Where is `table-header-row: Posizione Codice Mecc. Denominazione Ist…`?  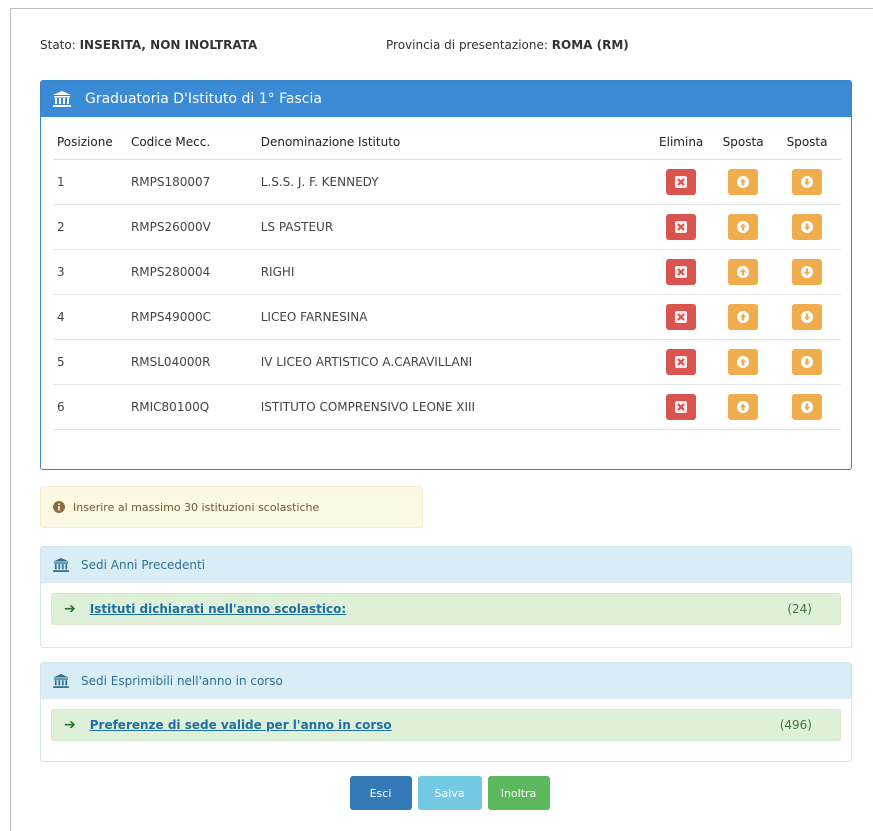
table-header-row: Posizione Codice Mecc. Denominazione Ist… is located at coordinates (447, 142).